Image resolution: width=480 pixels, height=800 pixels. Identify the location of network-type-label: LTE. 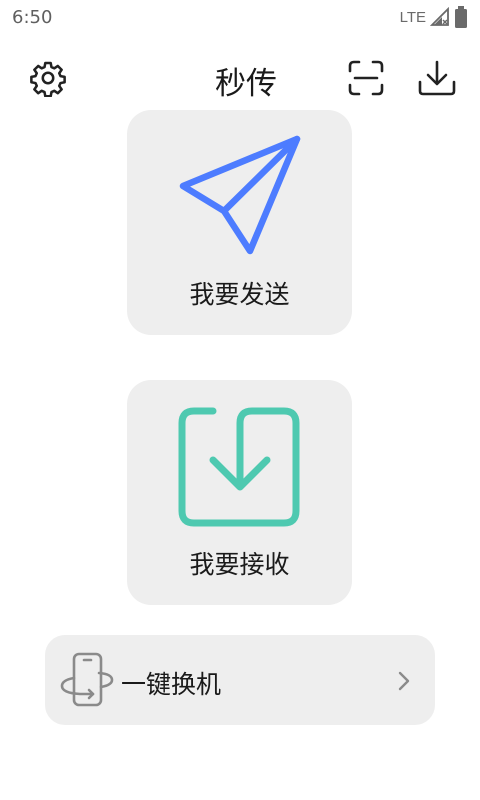
(412, 17).